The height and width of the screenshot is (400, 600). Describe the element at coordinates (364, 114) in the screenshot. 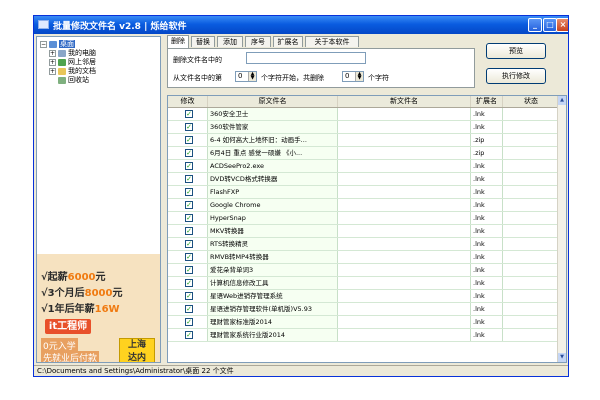

I see `table-row: ✓ 360安全卫士 .lnk` at that location.